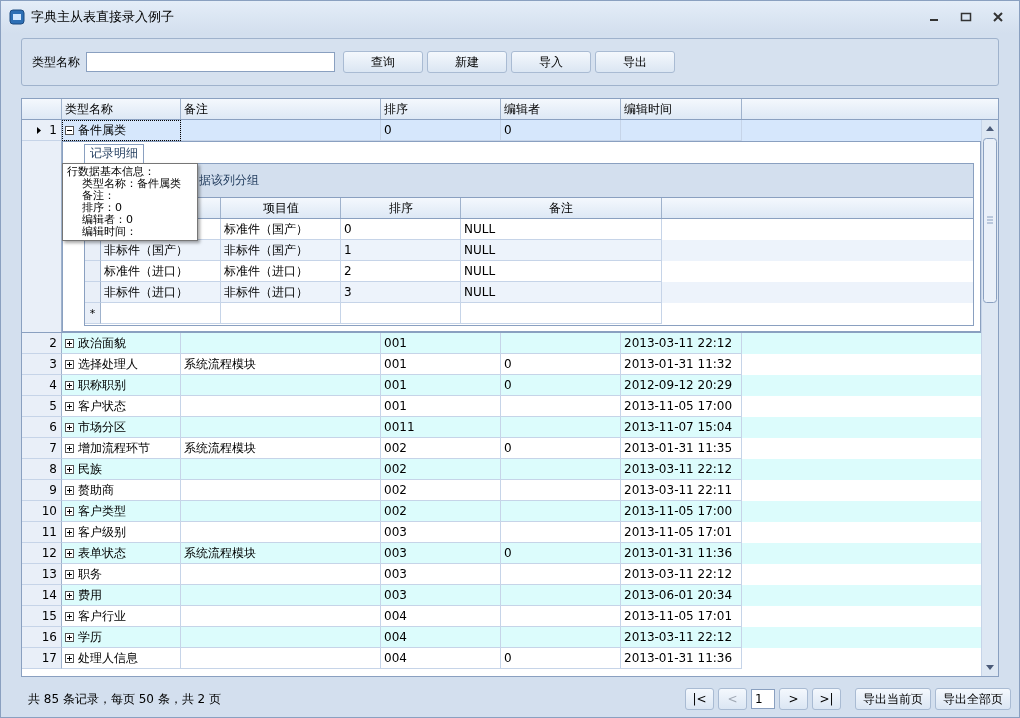 The height and width of the screenshot is (718, 1020). I want to click on row-number: 2, so click(53, 343).